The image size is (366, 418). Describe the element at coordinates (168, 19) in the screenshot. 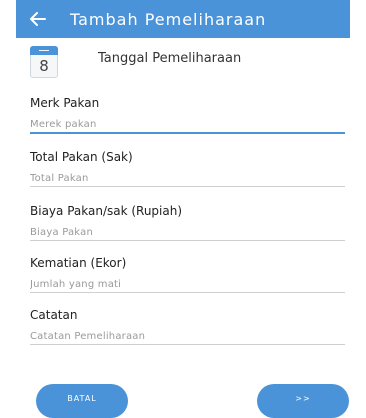

I see `page-title: Tambah Pemeliharaan` at that location.